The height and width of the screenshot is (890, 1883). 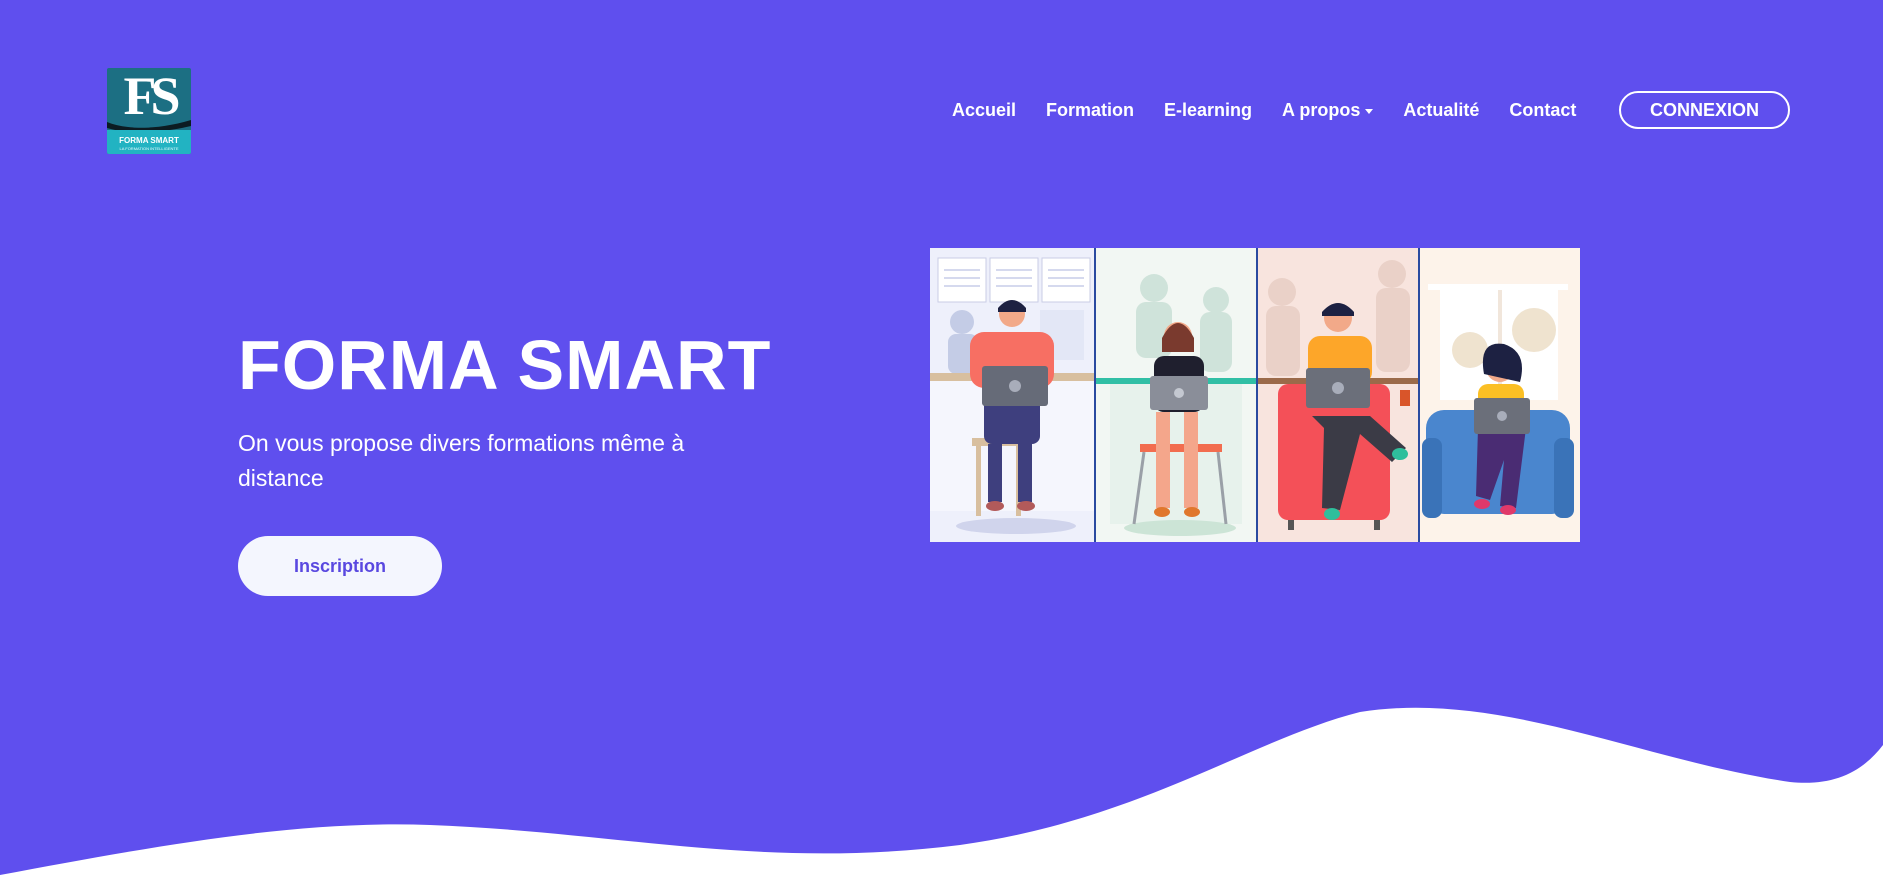 I want to click on nav-e-learning: E-learning, so click(x=1208, y=110).